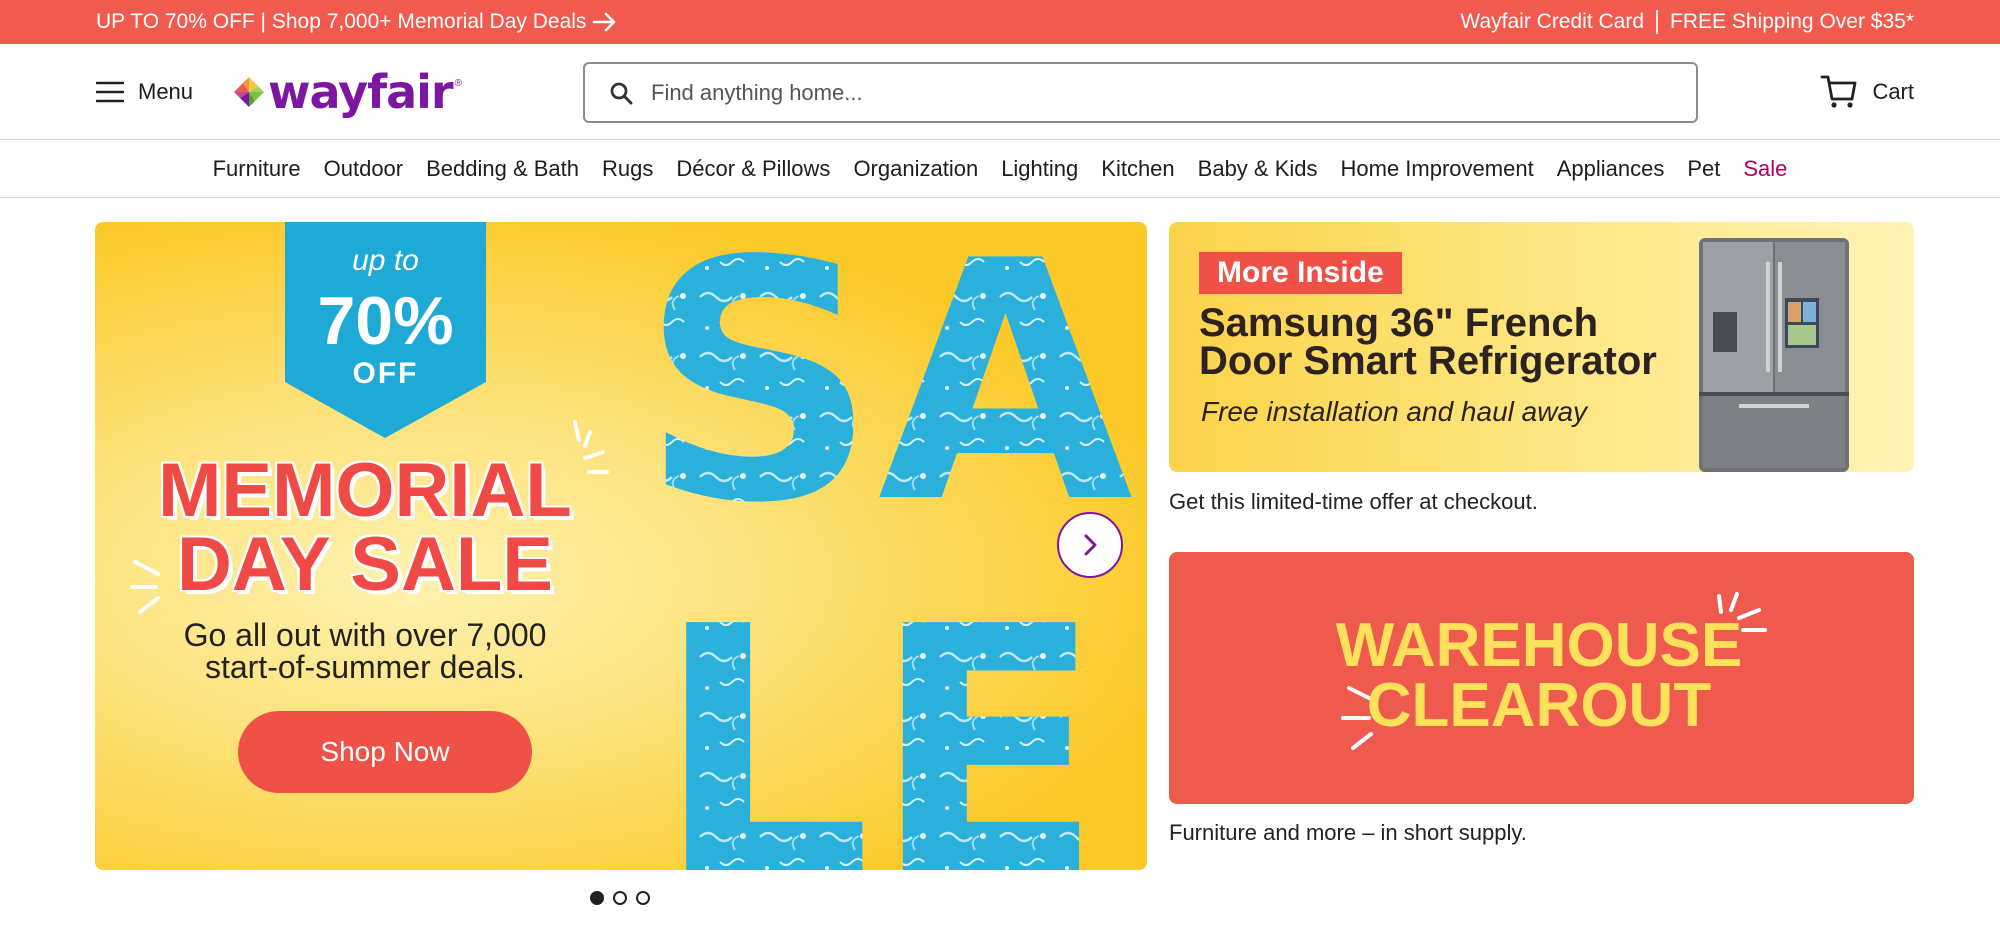  What do you see at coordinates (1893, 91) in the screenshot?
I see `cart-label: Cart` at bounding box center [1893, 91].